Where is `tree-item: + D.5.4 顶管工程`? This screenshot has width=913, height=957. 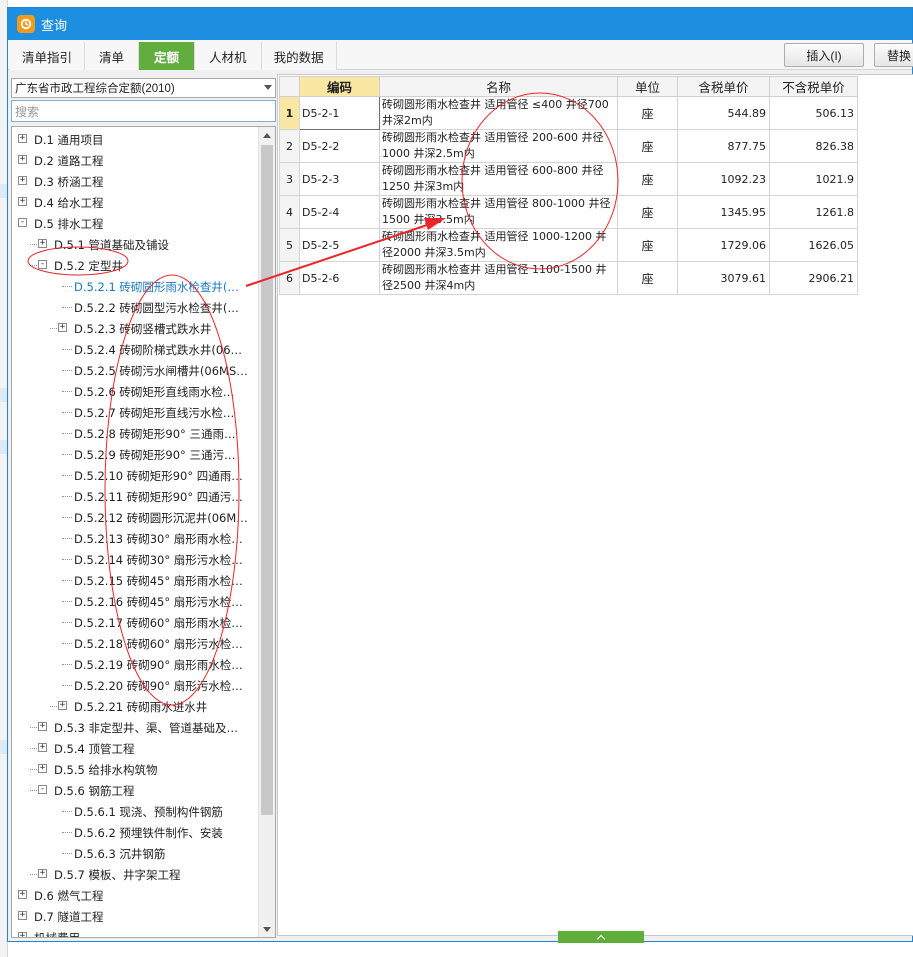
tree-item: + D.5.4 顶管工程 is located at coordinates (134, 748).